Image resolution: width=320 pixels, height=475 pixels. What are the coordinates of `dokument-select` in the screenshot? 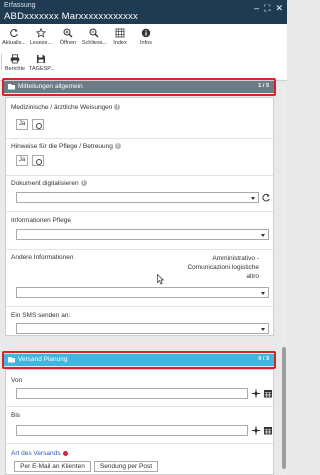 It's located at (137, 197).